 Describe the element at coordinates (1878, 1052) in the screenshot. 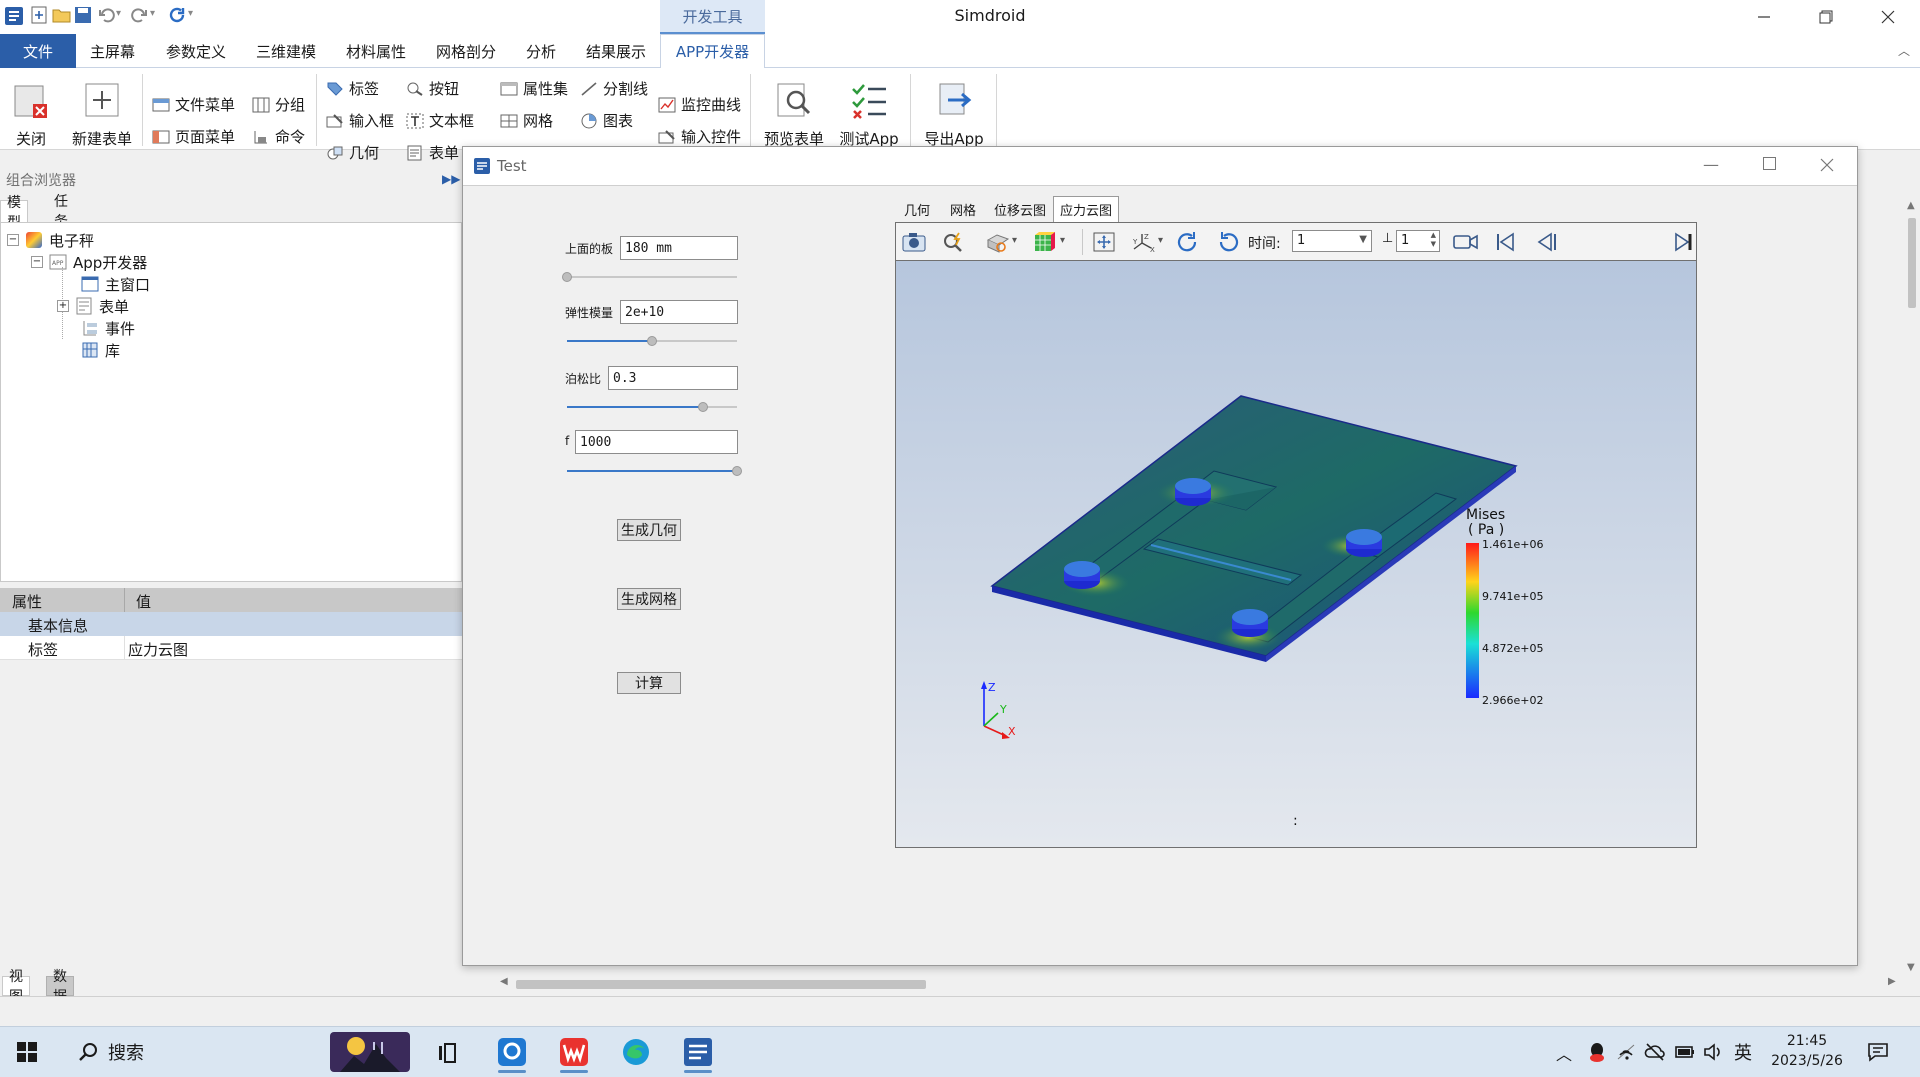

I see `notification-icon` at that location.